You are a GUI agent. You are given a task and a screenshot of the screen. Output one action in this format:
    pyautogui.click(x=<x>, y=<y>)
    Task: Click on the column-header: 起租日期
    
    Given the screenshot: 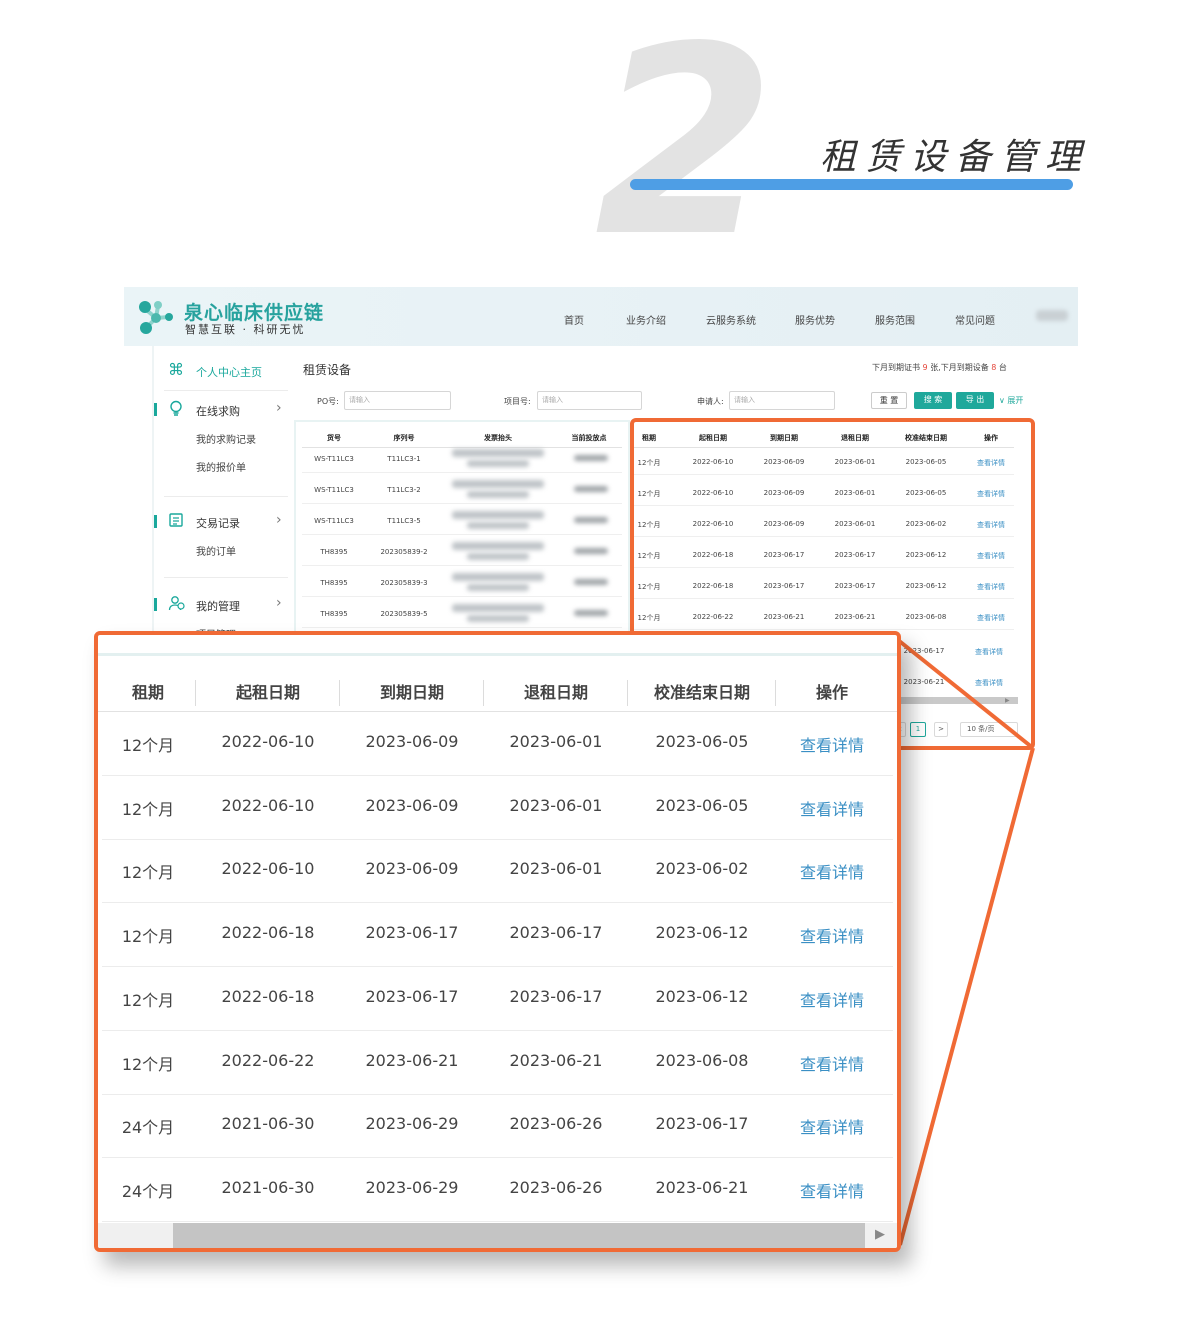 What is the action you would take?
    pyautogui.click(x=267, y=692)
    